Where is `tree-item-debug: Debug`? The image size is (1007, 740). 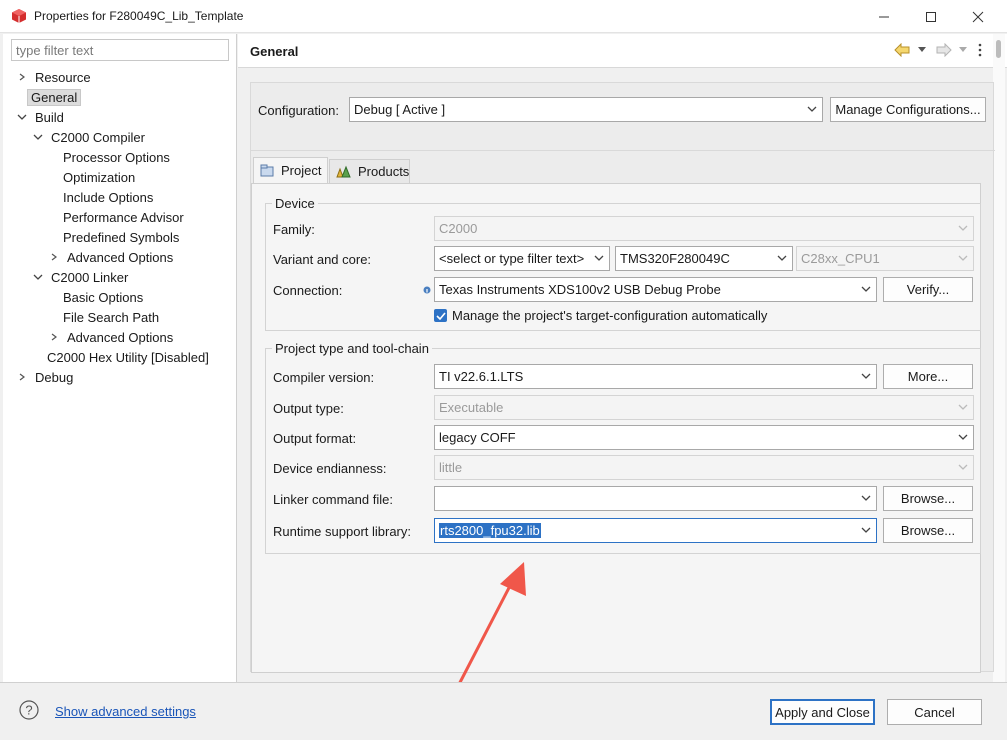
tree-item-debug: Debug is located at coordinates (46, 377).